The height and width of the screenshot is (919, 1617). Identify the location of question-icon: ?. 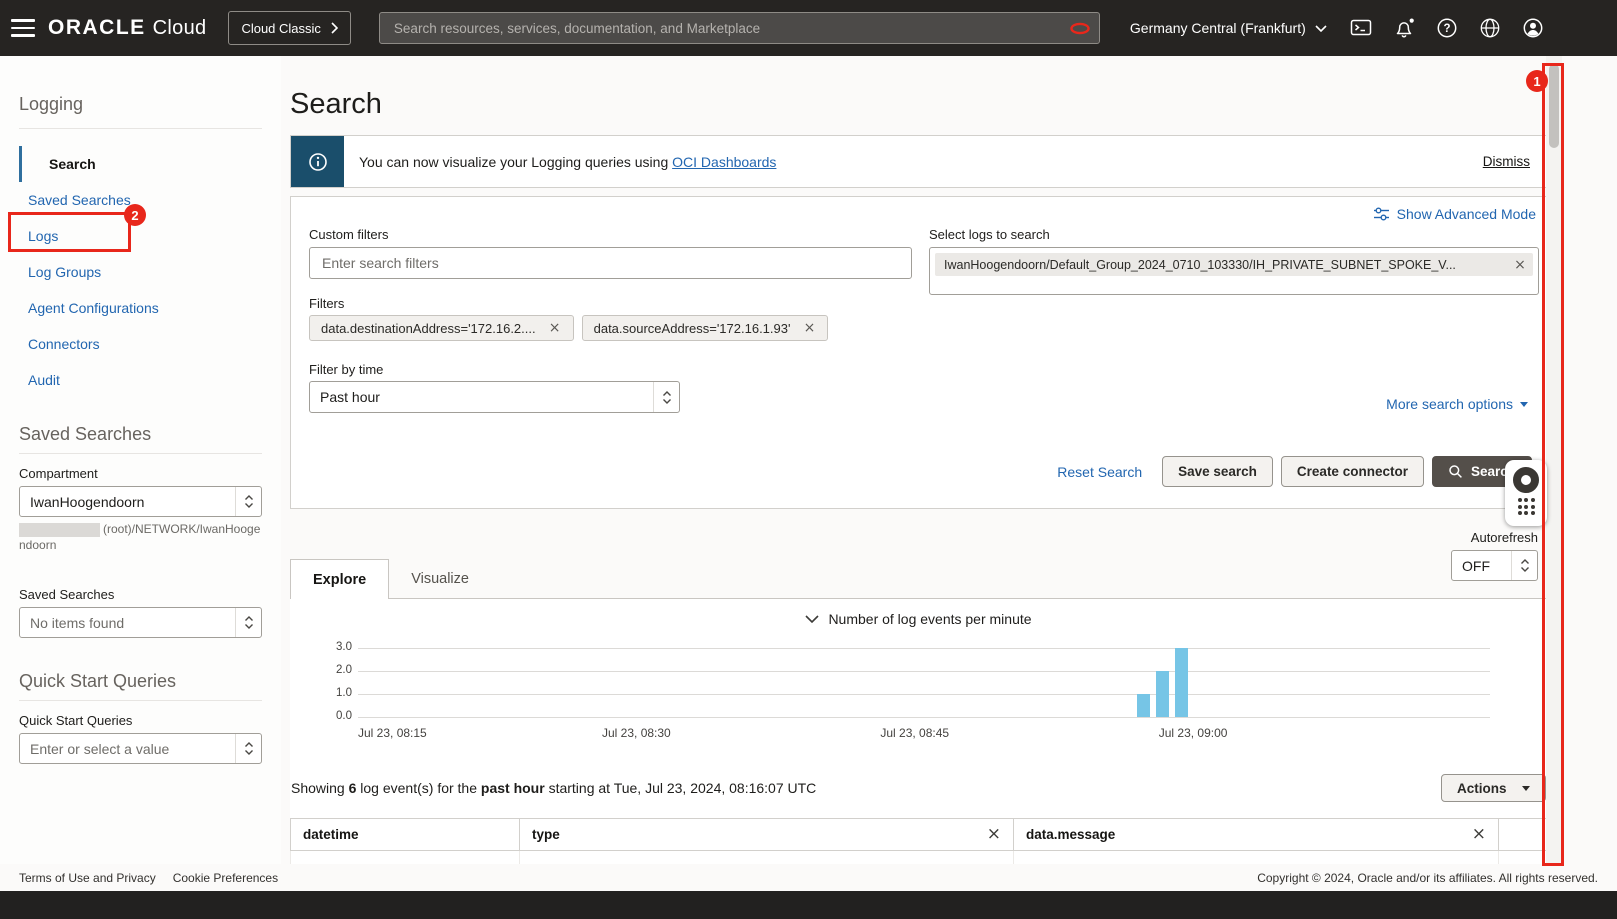
(1447, 28).